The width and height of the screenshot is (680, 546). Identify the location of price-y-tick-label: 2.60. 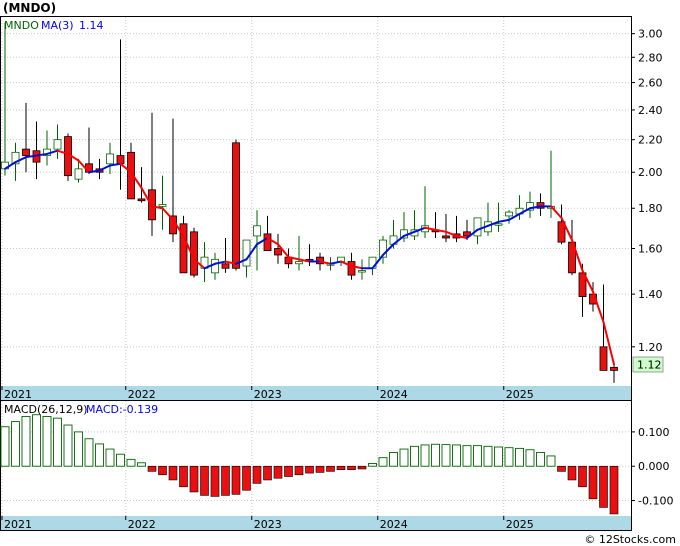
(650, 83).